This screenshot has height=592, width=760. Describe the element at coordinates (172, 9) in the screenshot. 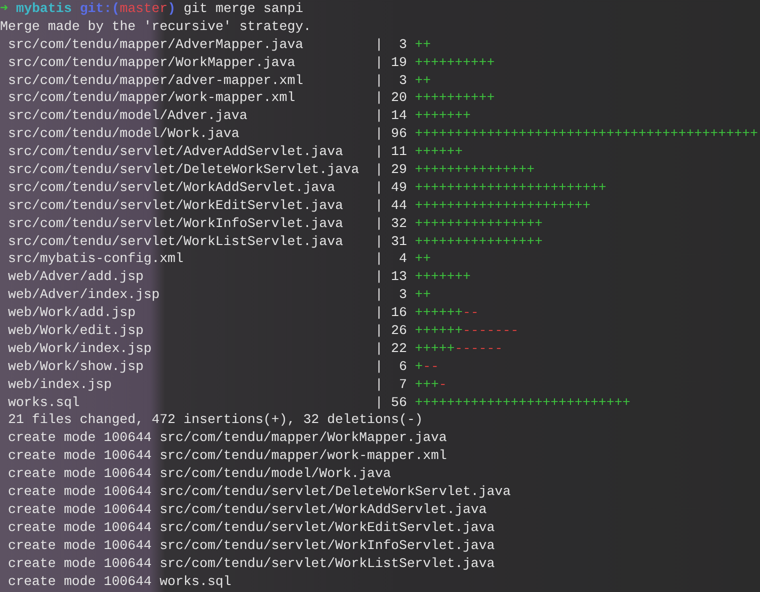

I see `git-suffix: )` at that location.